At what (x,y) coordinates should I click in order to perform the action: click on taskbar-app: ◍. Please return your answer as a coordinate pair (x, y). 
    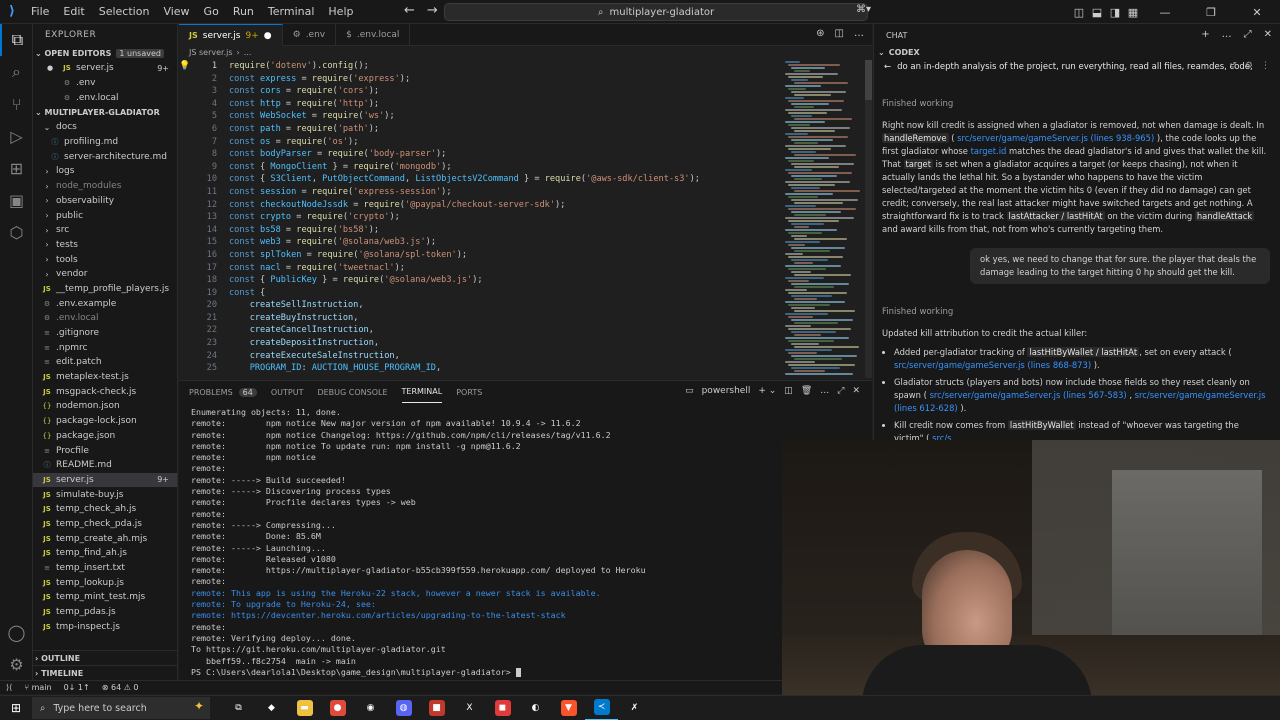
    Looking at the image, I should click on (403, 708).